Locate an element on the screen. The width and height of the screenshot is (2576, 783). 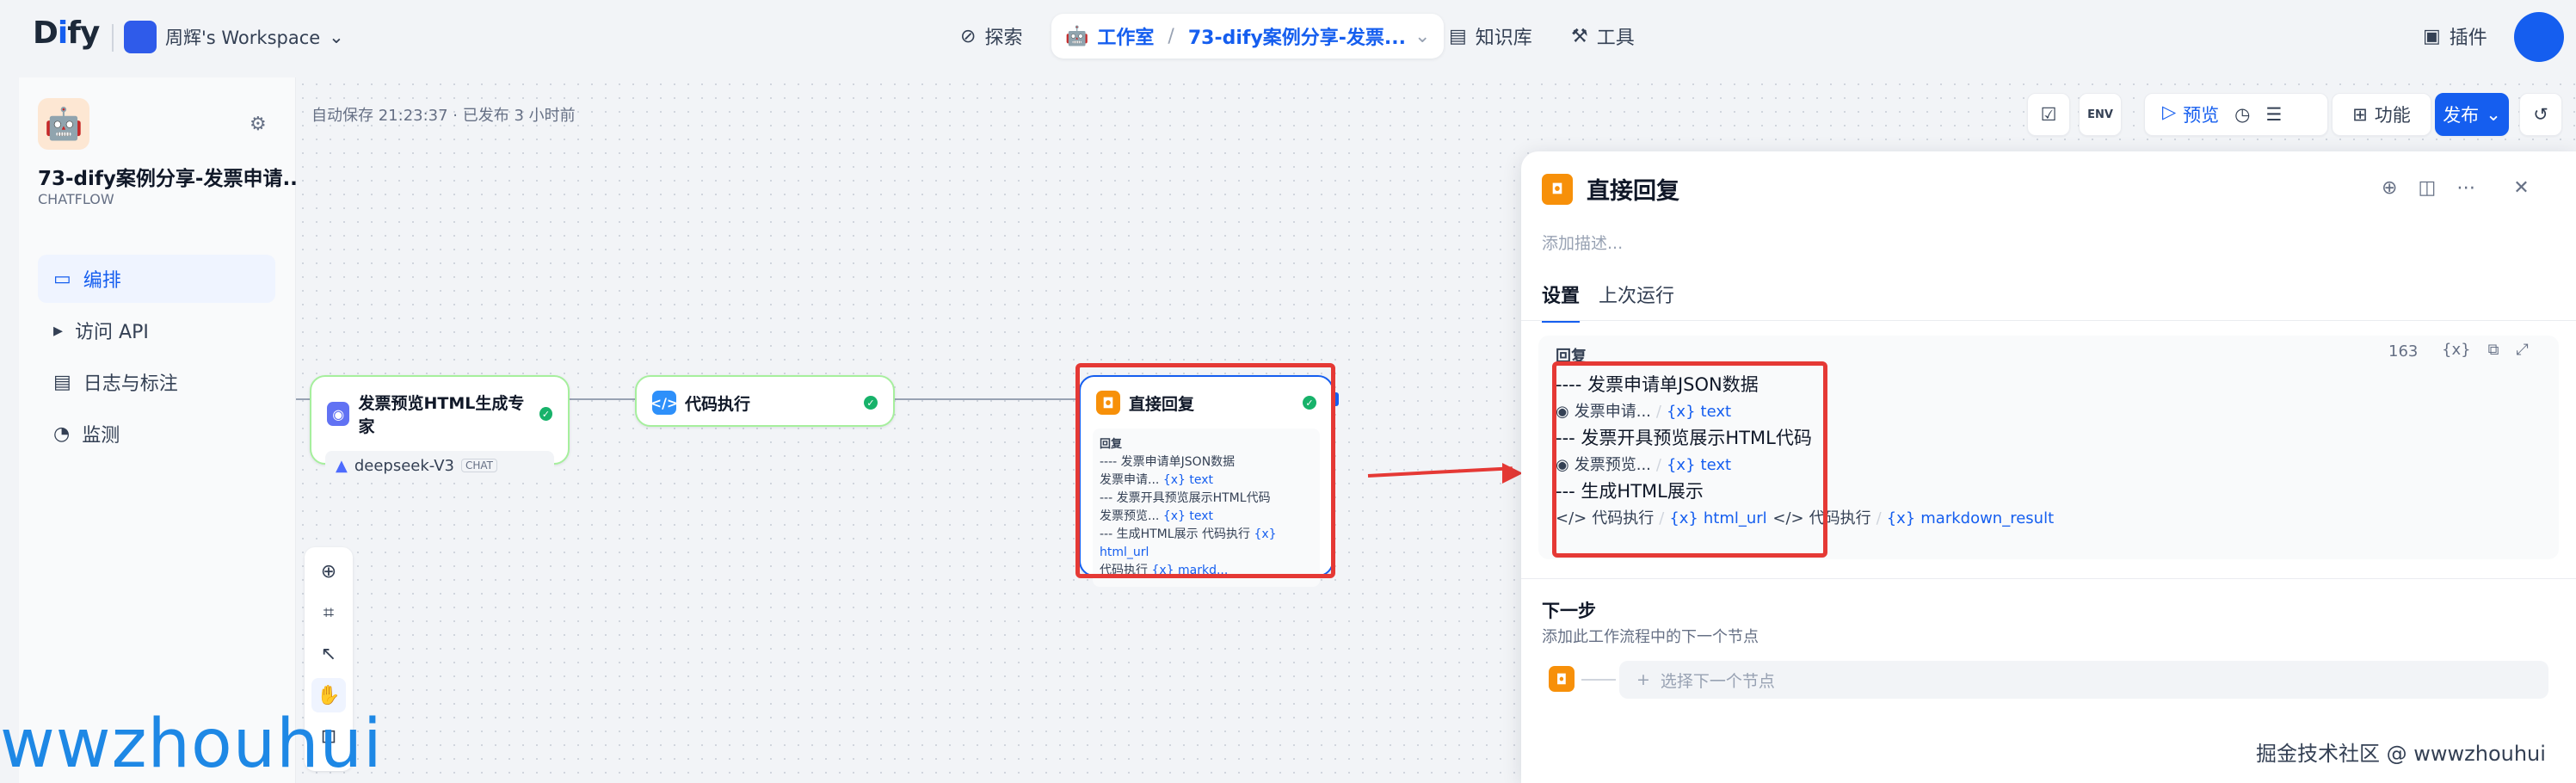
llm-icon: ◉ is located at coordinates (339, 414).